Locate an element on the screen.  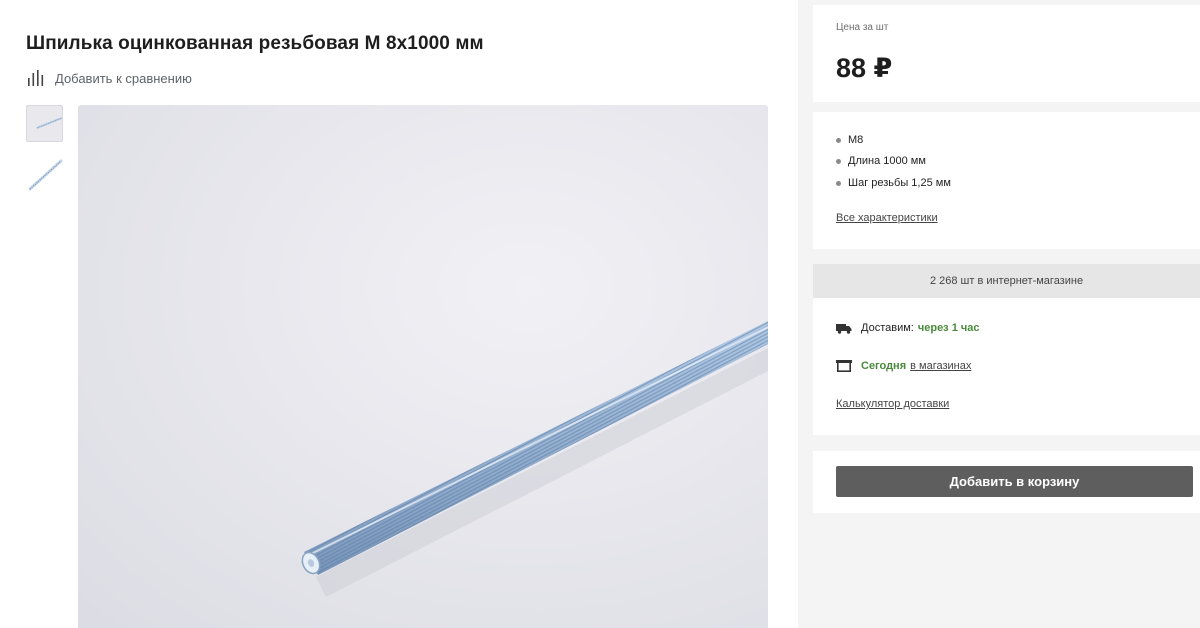
spec-item: M8 is located at coordinates (849, 140).